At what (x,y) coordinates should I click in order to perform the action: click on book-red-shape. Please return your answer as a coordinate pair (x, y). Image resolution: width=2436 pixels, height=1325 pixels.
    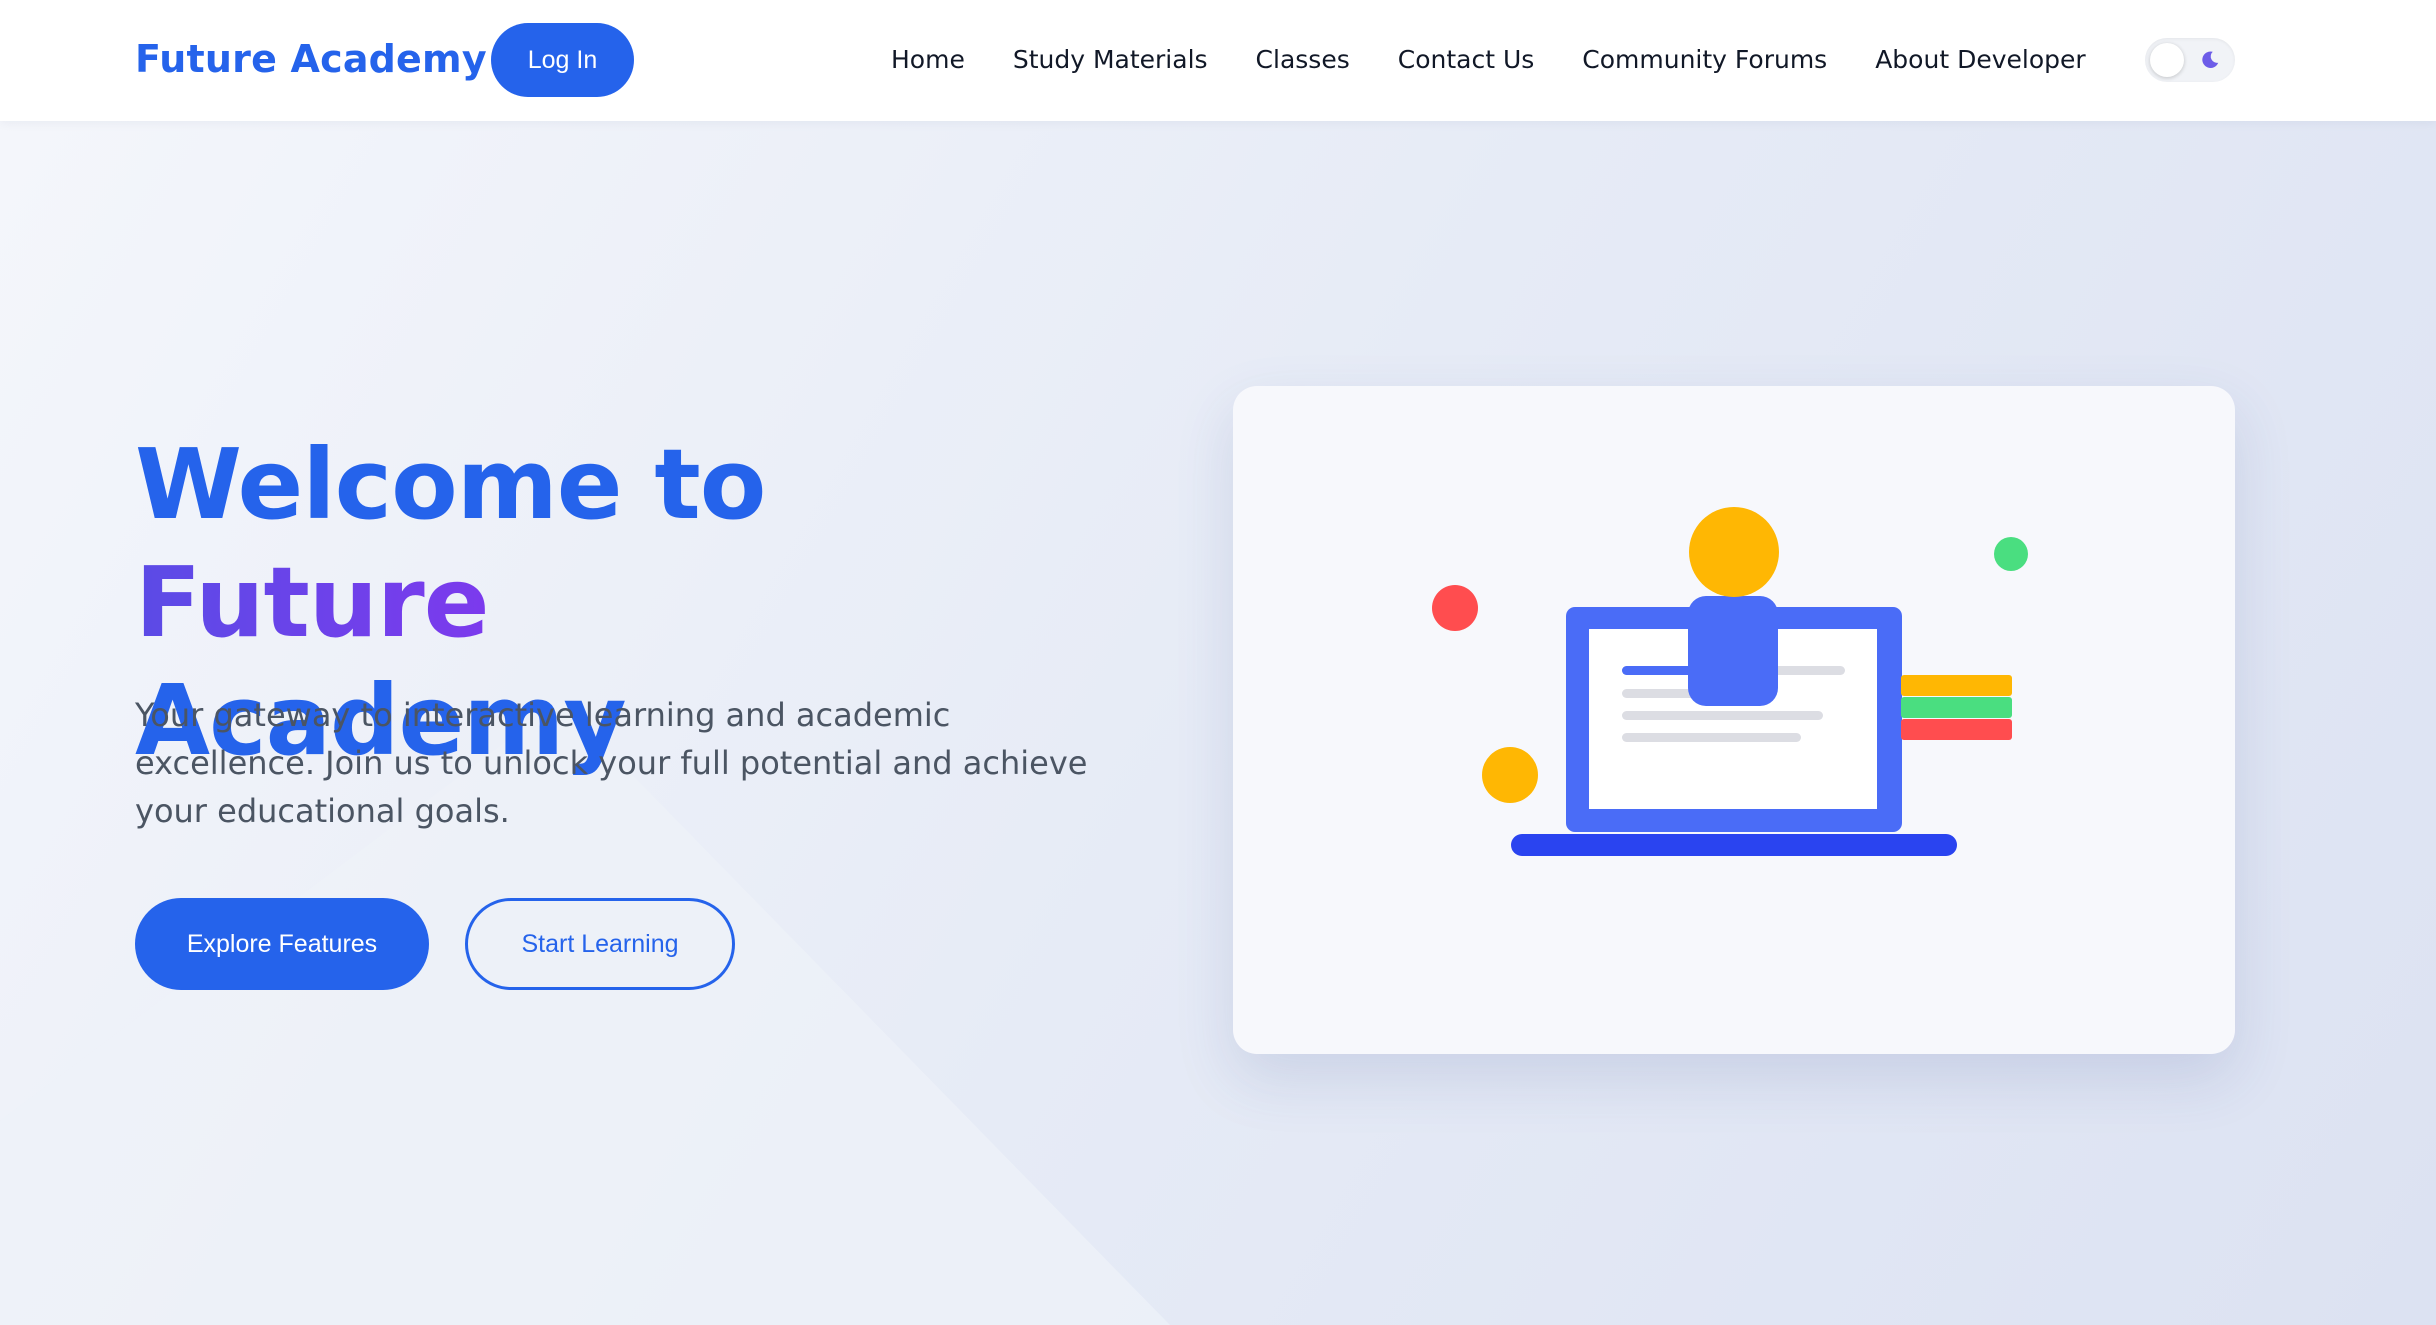
    Looking at the image, I should click on (1956, 729).